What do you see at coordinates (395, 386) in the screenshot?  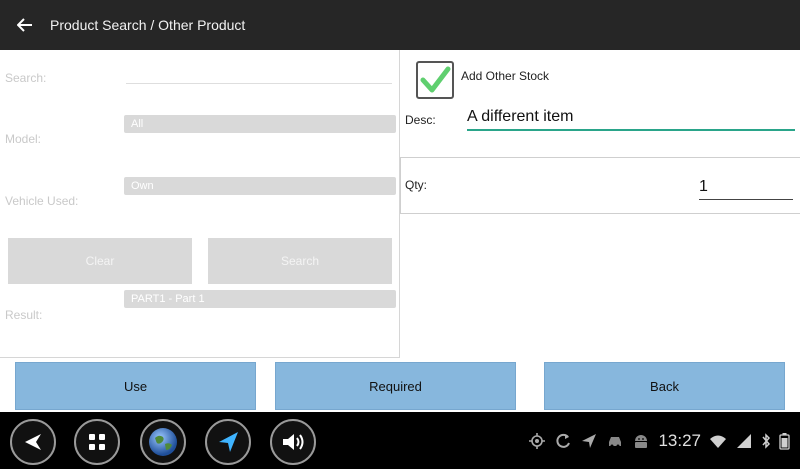 I see `required-button: Required` at bounding box center [395, 386].